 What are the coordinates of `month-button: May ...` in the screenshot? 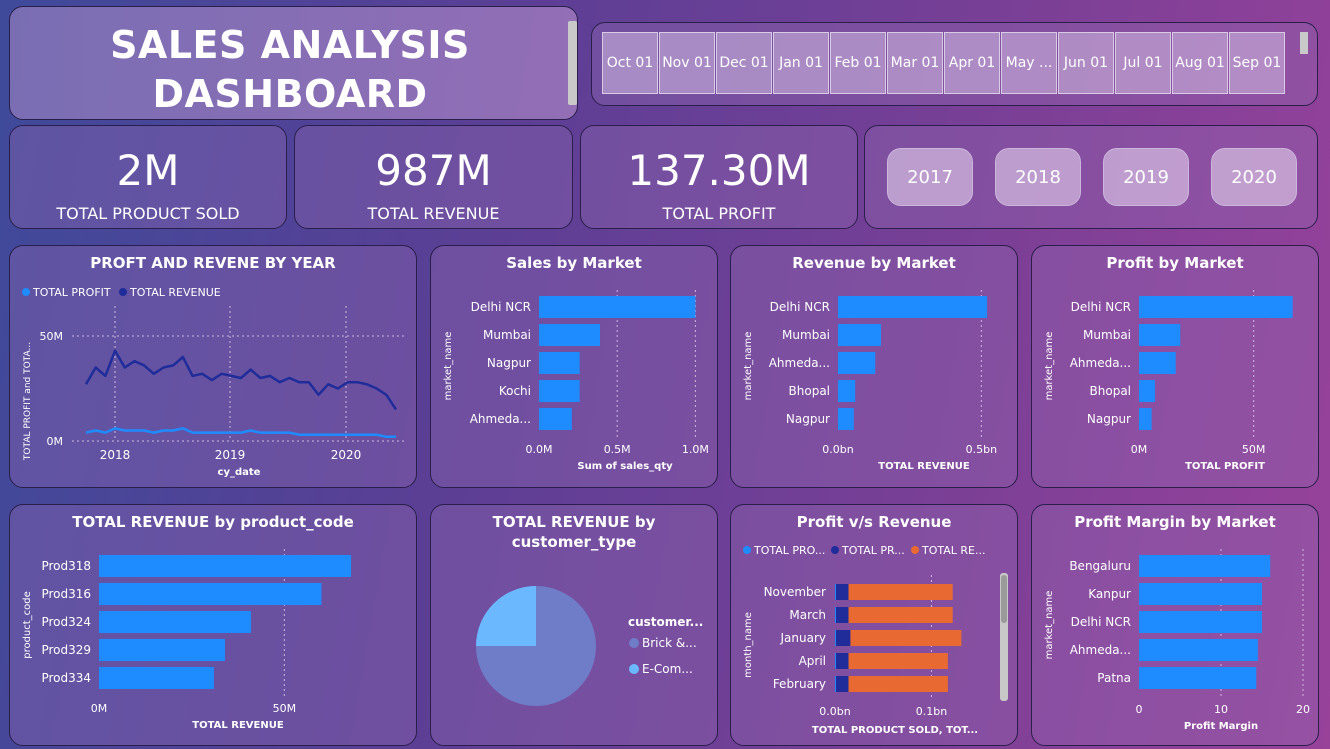 It's located at (1029, 63).